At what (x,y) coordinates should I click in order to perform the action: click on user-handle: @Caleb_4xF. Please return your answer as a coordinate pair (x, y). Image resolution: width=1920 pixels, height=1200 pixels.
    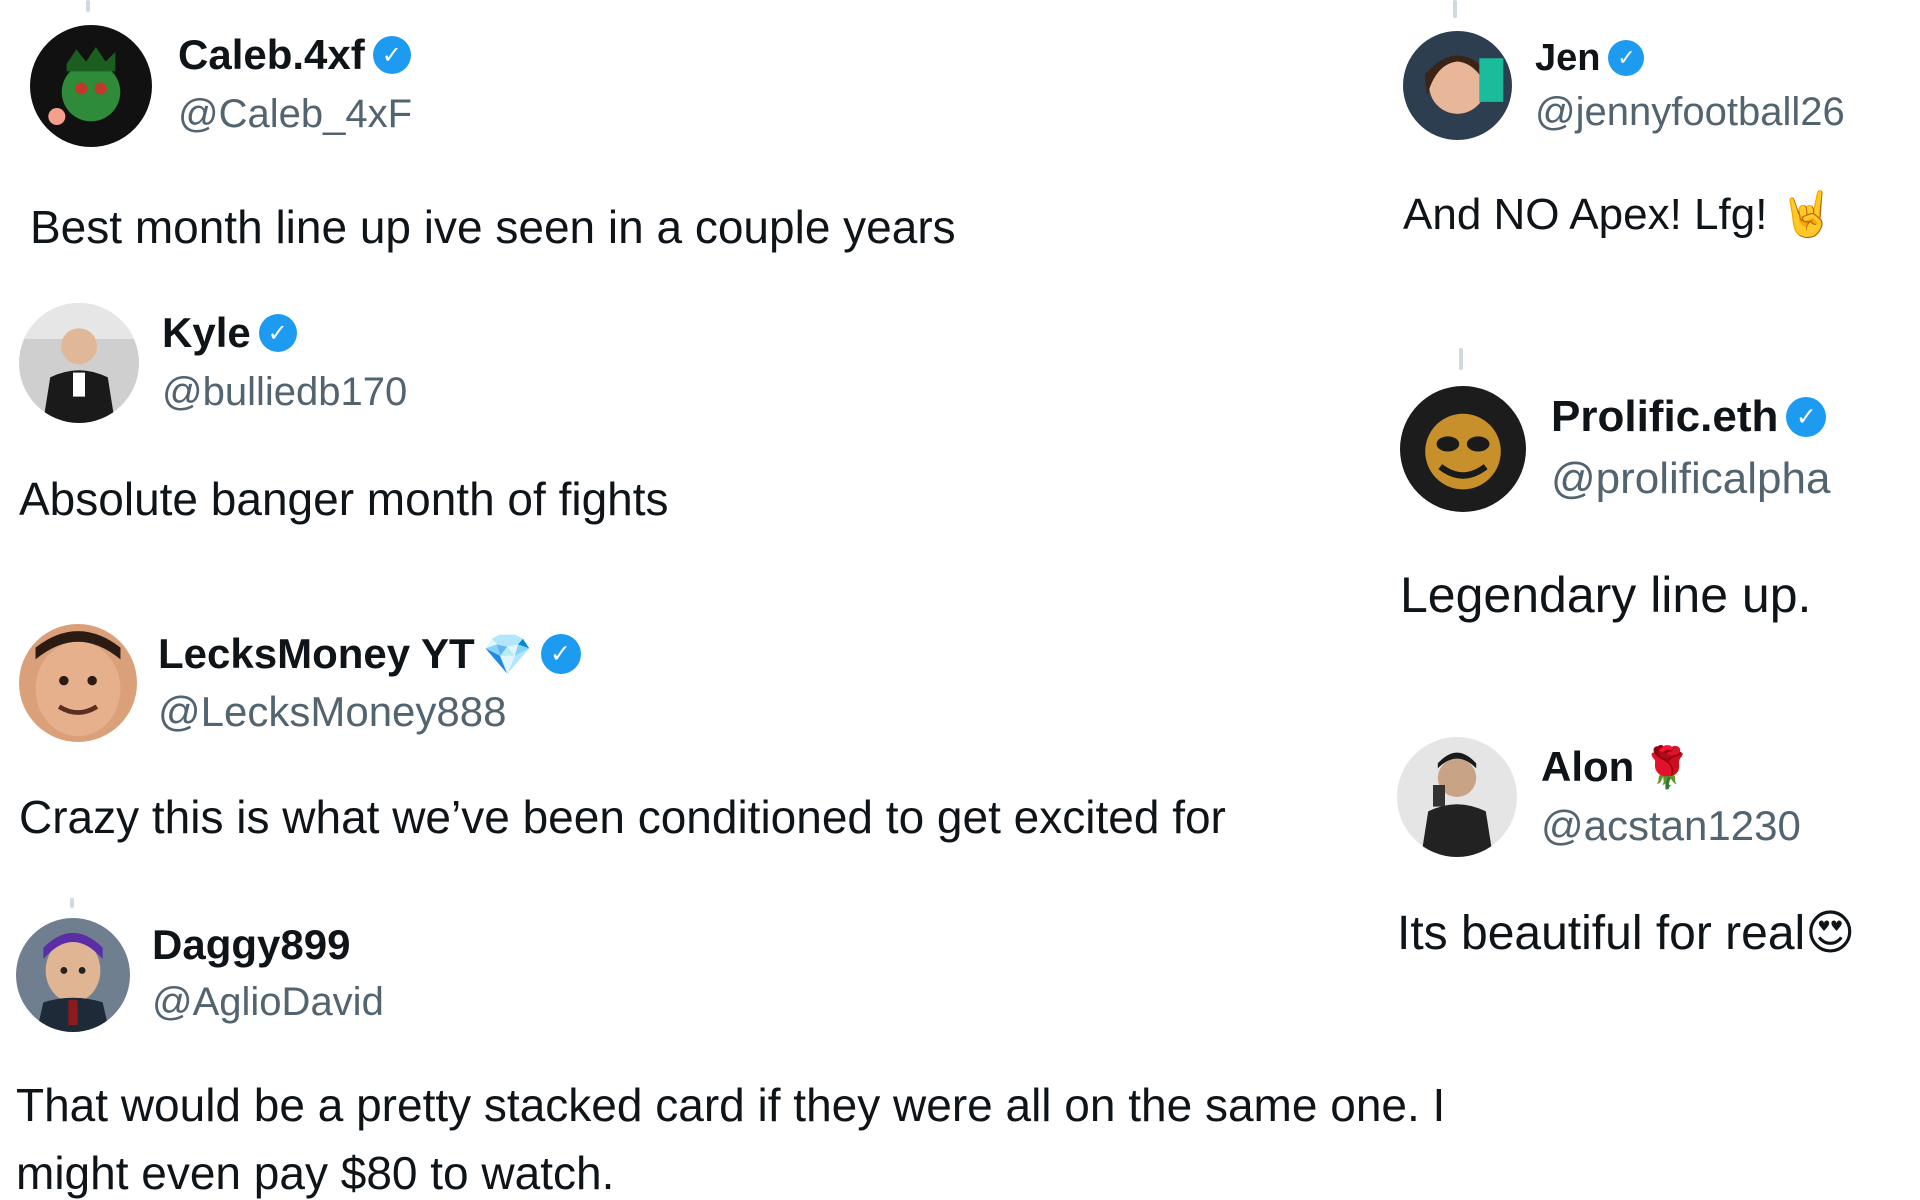
    Looking at the image, I should click on (295, 114).